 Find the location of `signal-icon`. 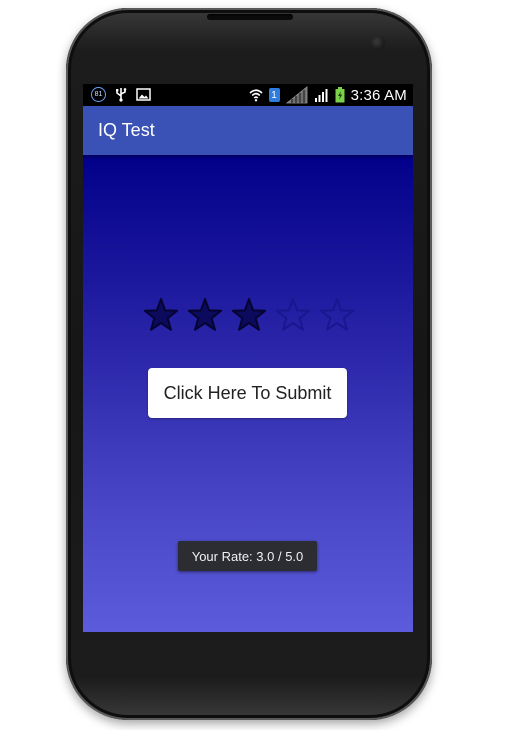

signal-icon is located at coordinates (321, 95).